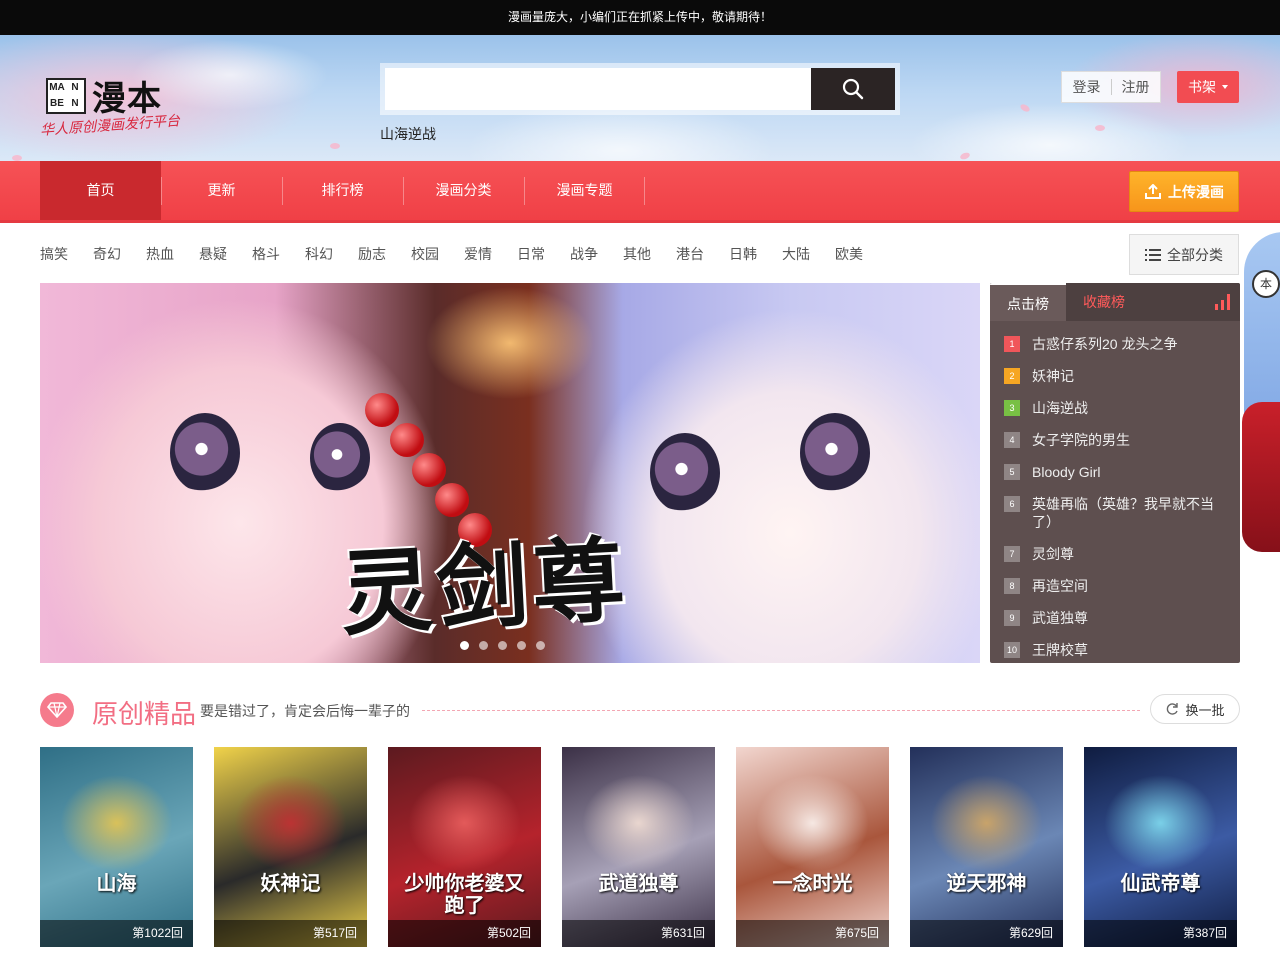  Describe the element at coordinates (116, 933) in the screenshot. I see `episode-count: 第1022回` at that location.